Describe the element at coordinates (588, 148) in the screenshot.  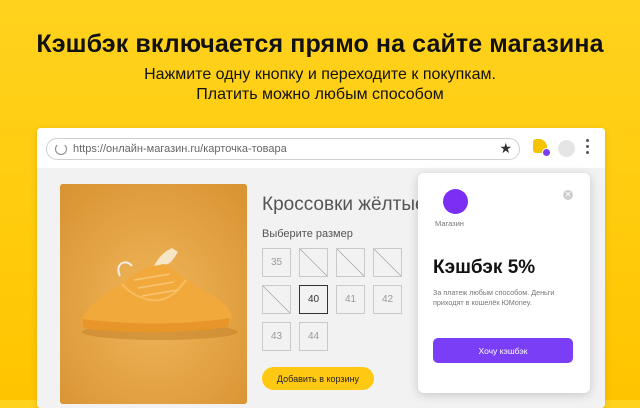
I see `browser-menu-icon` at that location.